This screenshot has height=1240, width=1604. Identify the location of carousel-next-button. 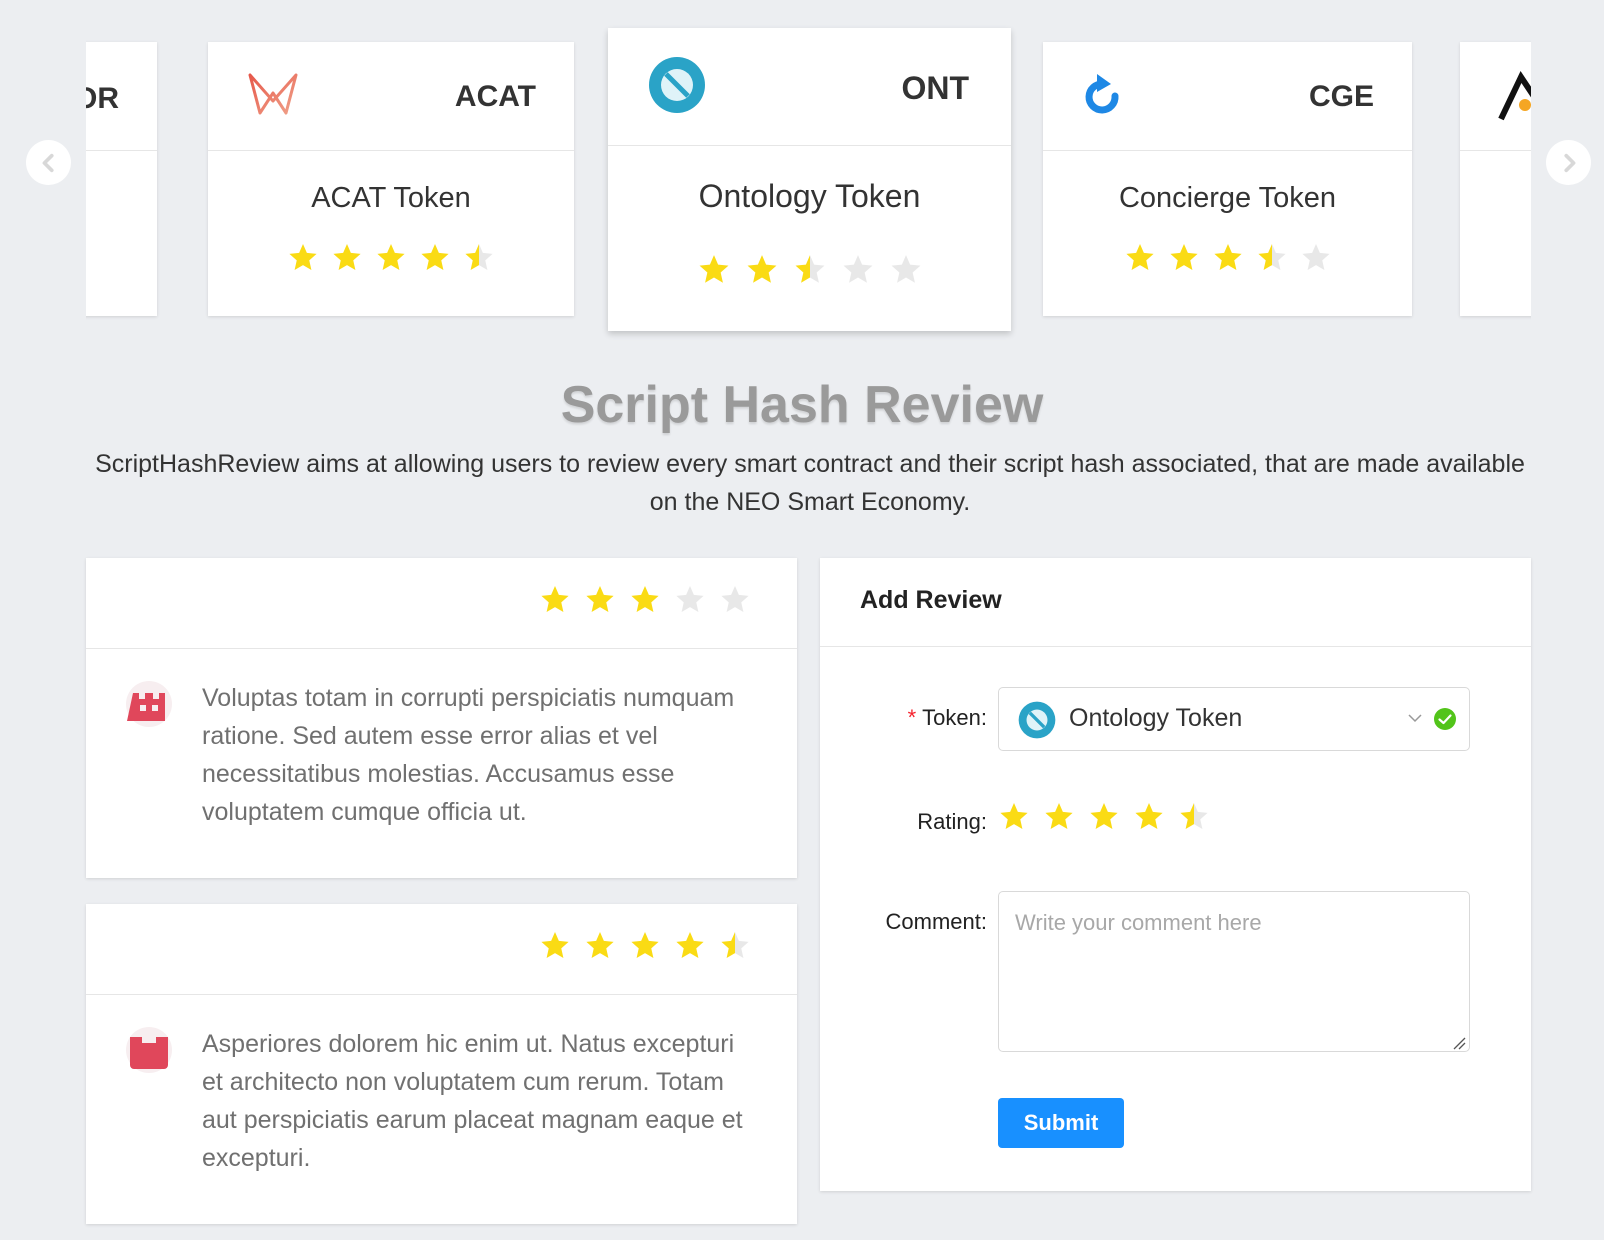
(1568, 162).